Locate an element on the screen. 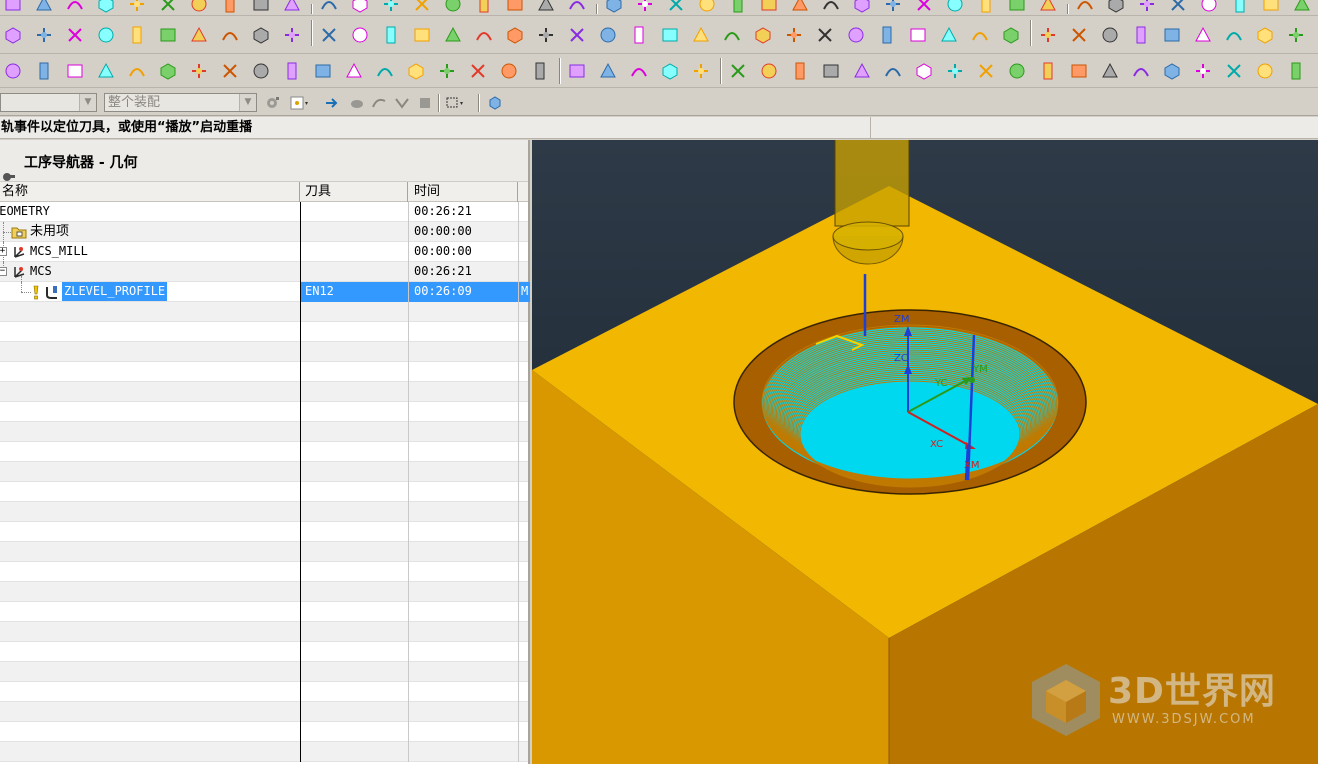  tree-row-unused-items: 未用项 00:00:00 is located at coordinates (264, 232).